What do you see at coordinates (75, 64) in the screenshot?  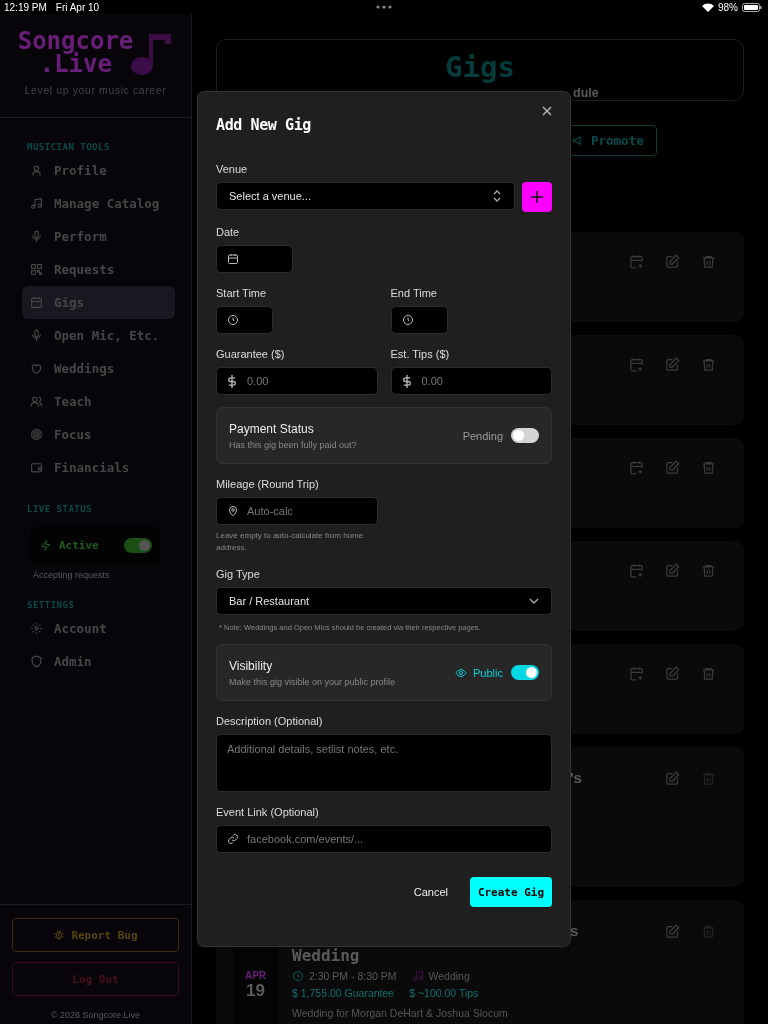 I see `logo-text: .Live` at bounding box center [75, 64].